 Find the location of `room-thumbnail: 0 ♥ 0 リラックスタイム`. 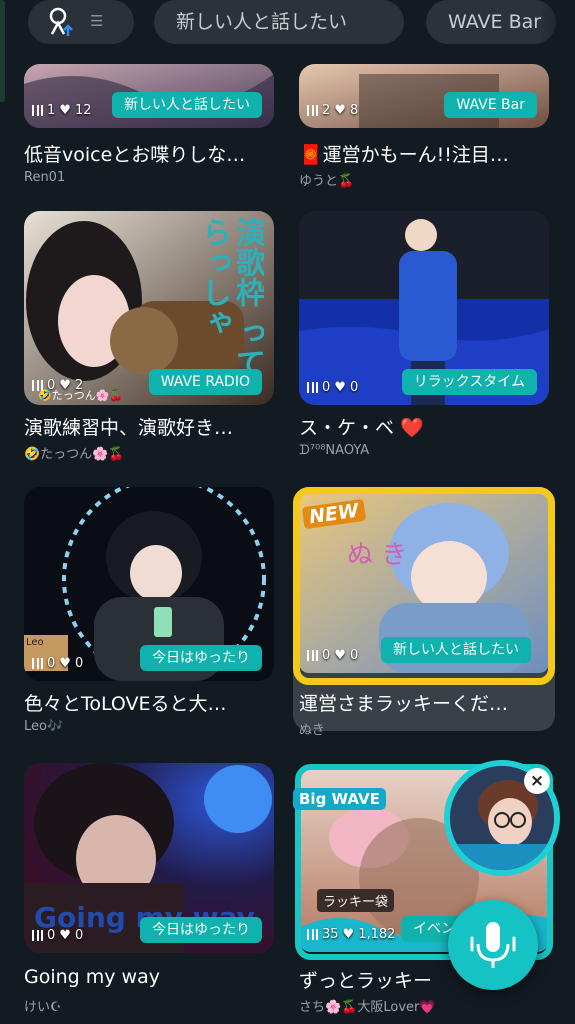

room-thumbnail: 0 ♥ 0 リラックスタイム is located at coordinates (424, 308).